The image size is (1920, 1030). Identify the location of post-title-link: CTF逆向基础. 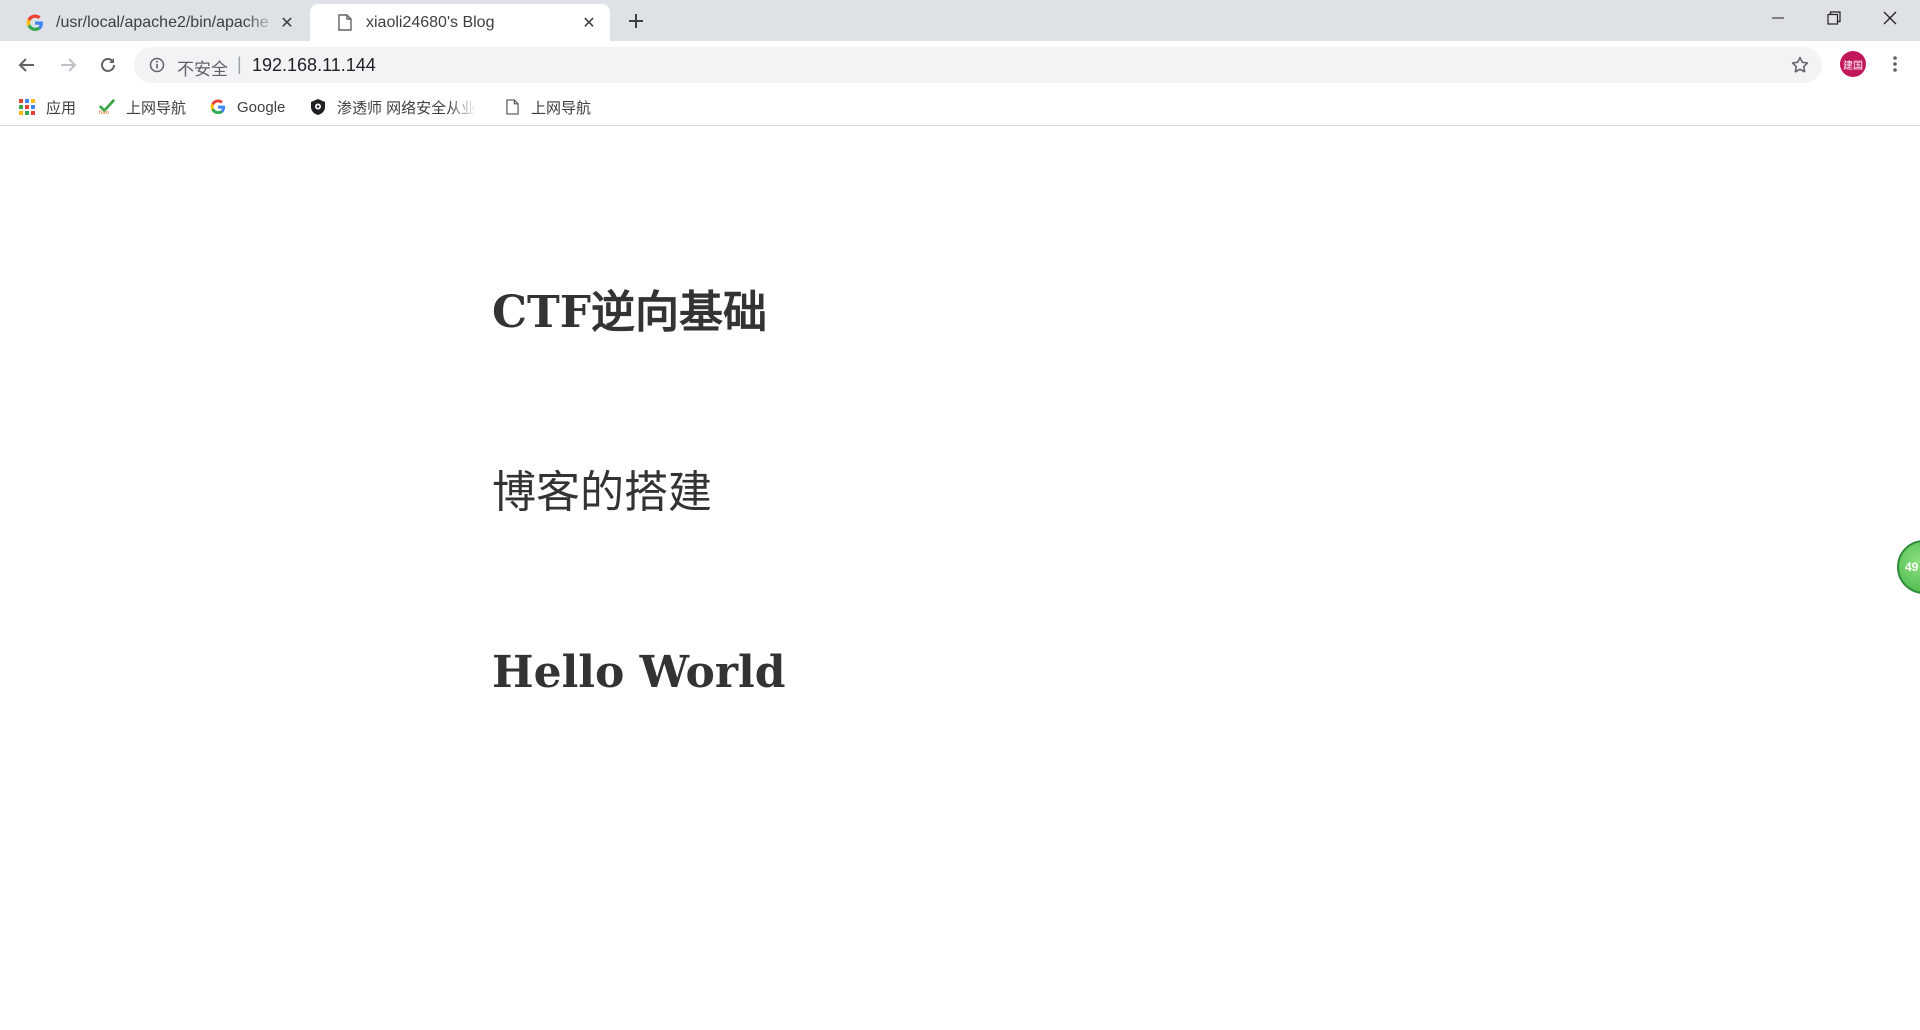
(629, 313).